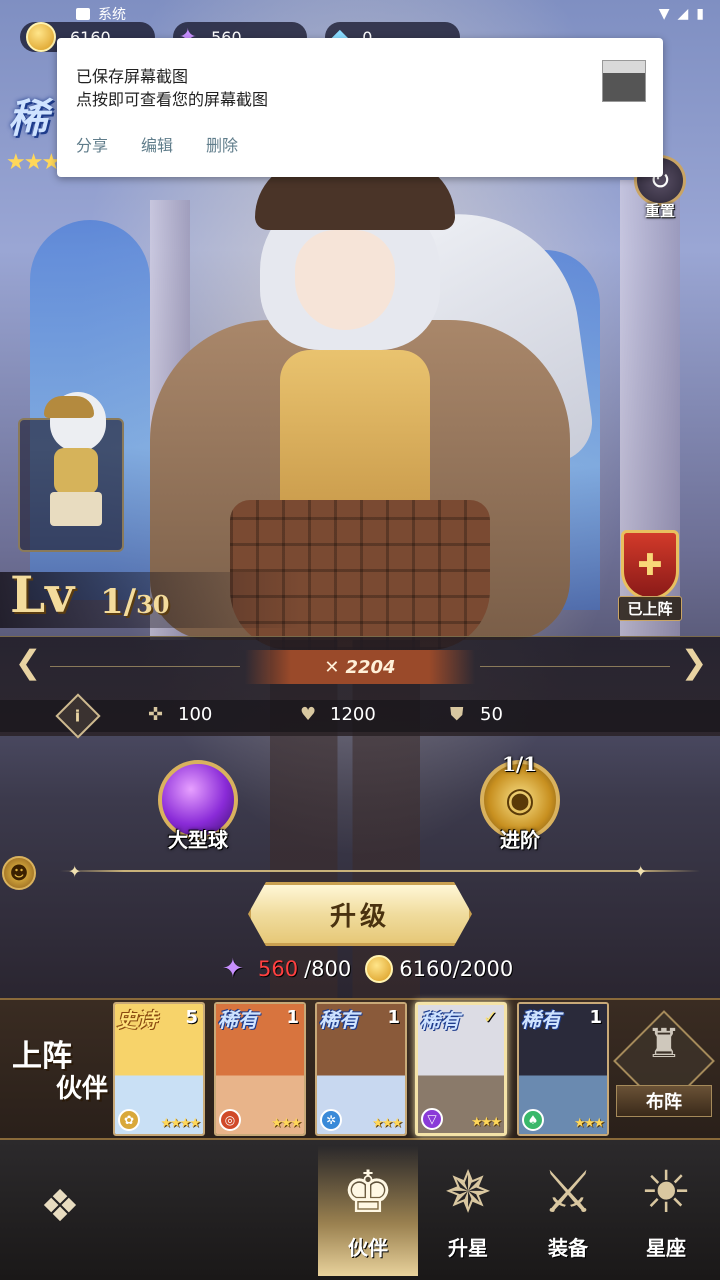 The width and height of the screenshot is (720, 1280). I want to click on gold-coin-icon, so click(379, 969).